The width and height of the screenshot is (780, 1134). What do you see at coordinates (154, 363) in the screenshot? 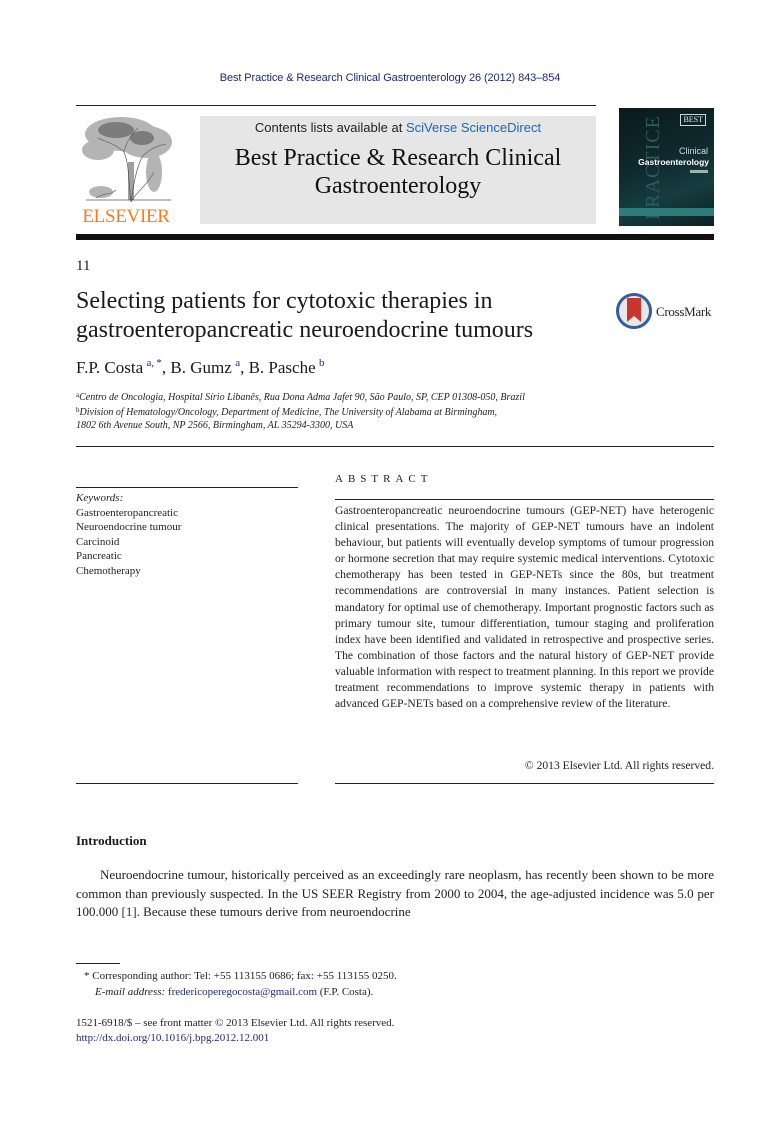
I see `author-affiliation-marker: a, *` at bounding box center [154, 363].